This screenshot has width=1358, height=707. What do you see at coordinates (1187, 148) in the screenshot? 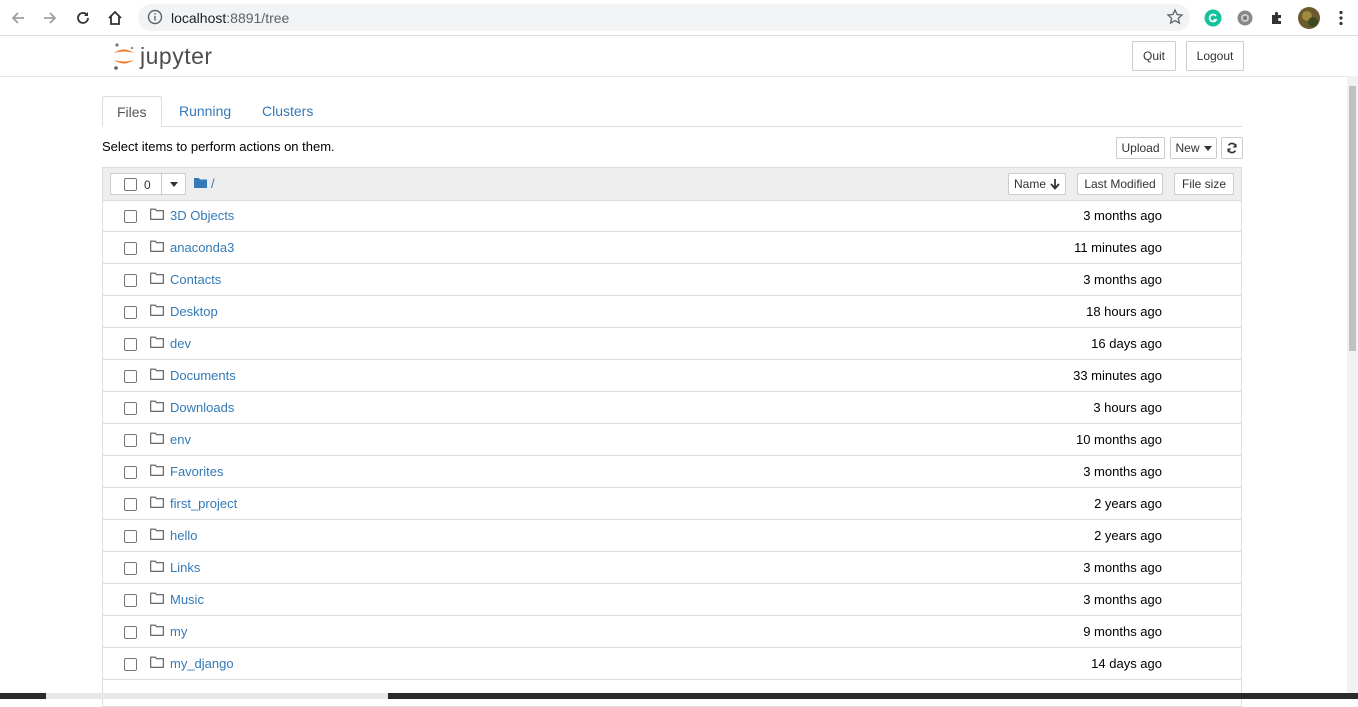
I see `new-label: New` at bounding box center [1187, 148].